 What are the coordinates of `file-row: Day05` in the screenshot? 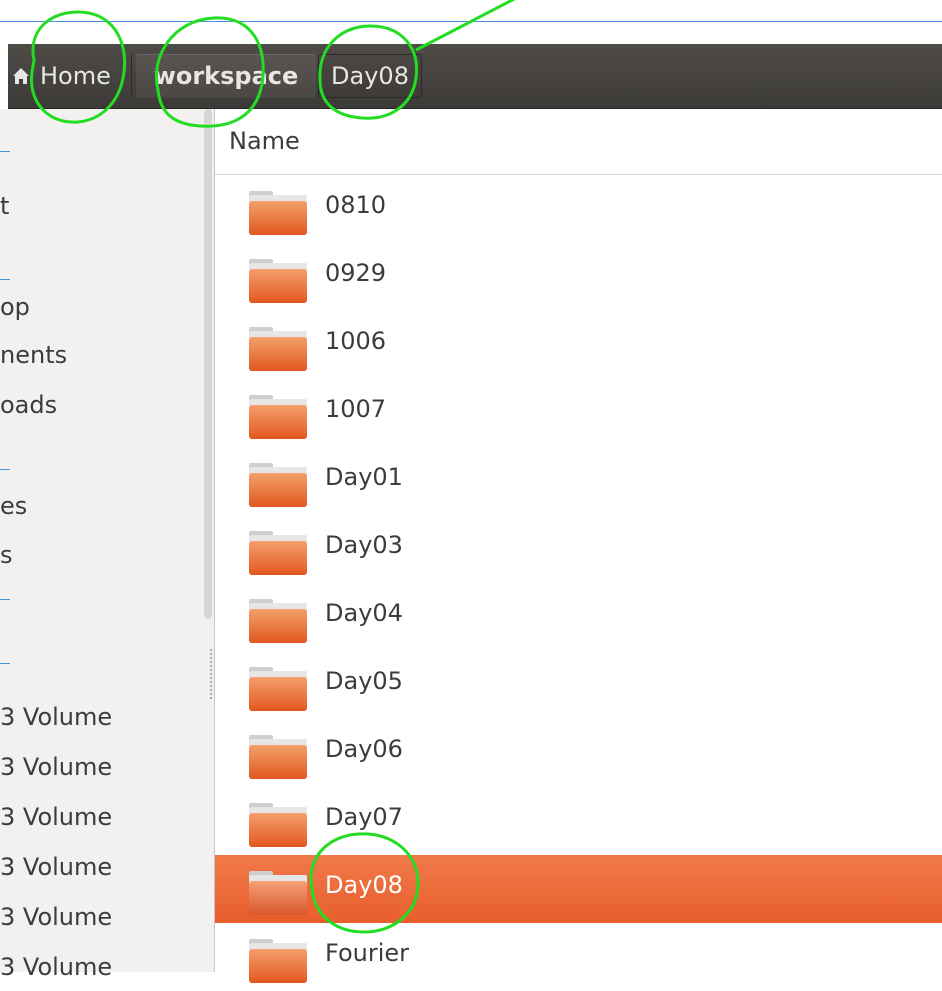 It's located at (578, 685).